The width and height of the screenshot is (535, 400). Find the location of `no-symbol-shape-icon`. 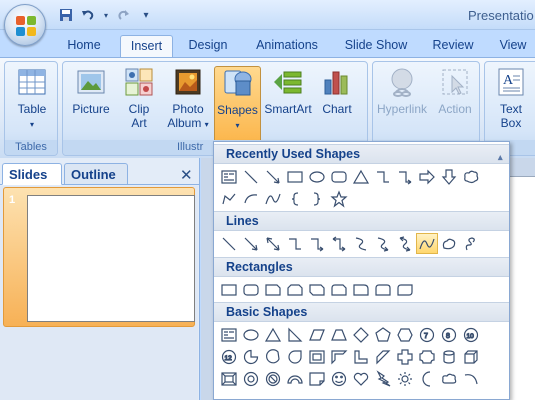

no-symbol-shape-icon is located at coordinates (273, 378).